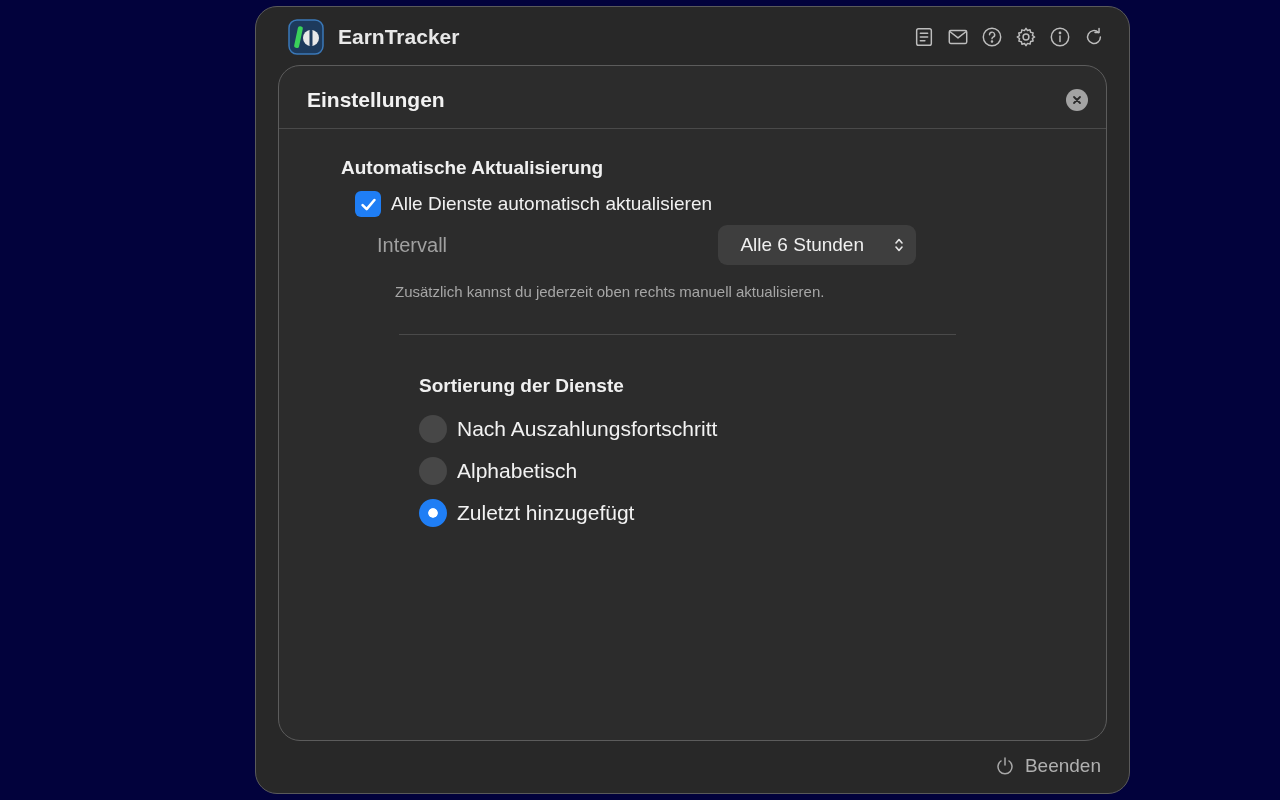 The width and height of the screenshot is (1280, 800). What do you see at coordinates (552, 204) in the screenshot?
I see `checkbox-label: Alle Dienste automatisch aktualisieren` at bounding box center [552, 204].